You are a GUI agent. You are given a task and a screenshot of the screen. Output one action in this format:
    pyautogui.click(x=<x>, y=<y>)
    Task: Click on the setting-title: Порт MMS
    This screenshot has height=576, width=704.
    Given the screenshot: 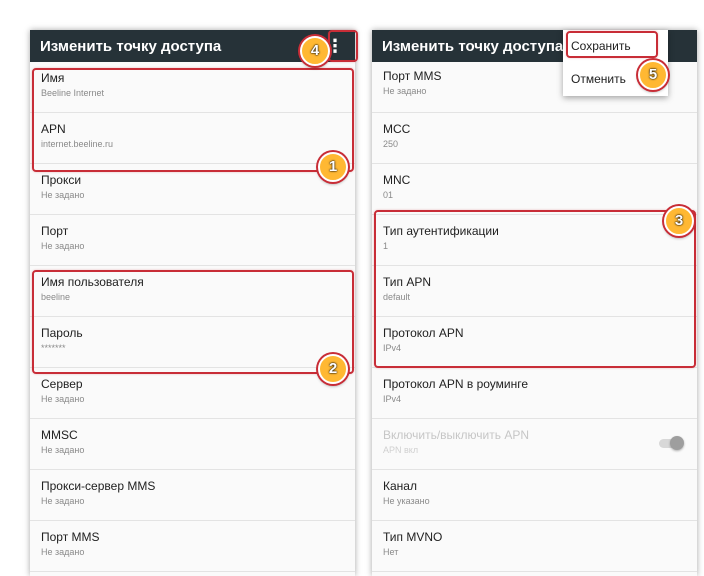 What is the action you would take?
    pyautogui.click(x=70, y=537)
    